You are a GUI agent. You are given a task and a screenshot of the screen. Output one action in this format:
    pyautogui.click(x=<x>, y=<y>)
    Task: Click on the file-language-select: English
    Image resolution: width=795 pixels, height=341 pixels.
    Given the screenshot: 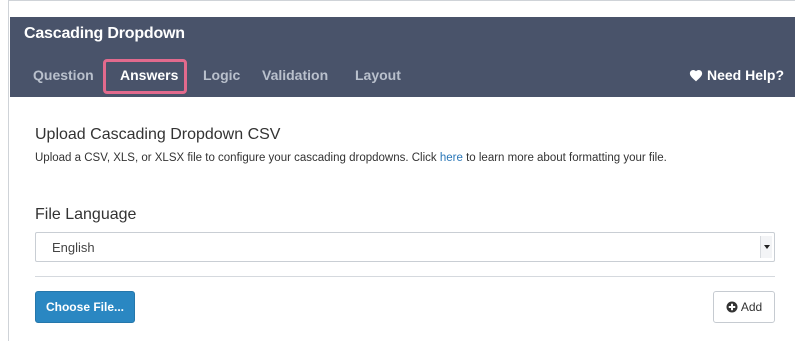 What is the action you would take?
    pyautogui.click(x=405, y=247)
    